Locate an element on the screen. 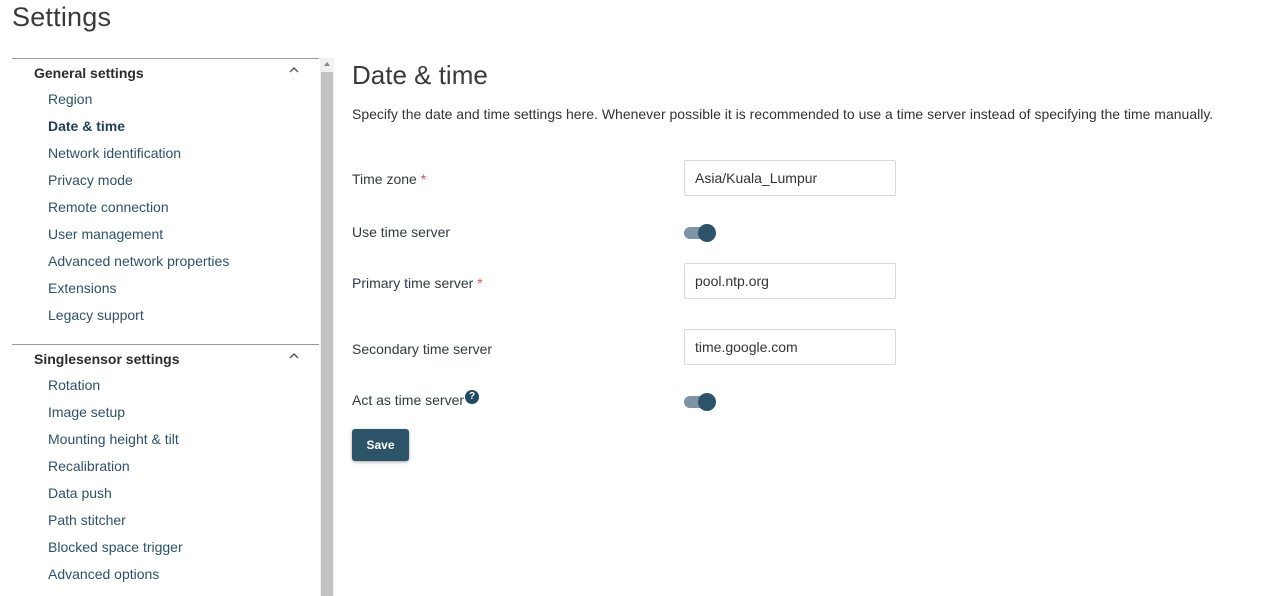 This screenshot has width=1269, height=596. use-time-server-label: Use time server is located at coordinates (401, 232).